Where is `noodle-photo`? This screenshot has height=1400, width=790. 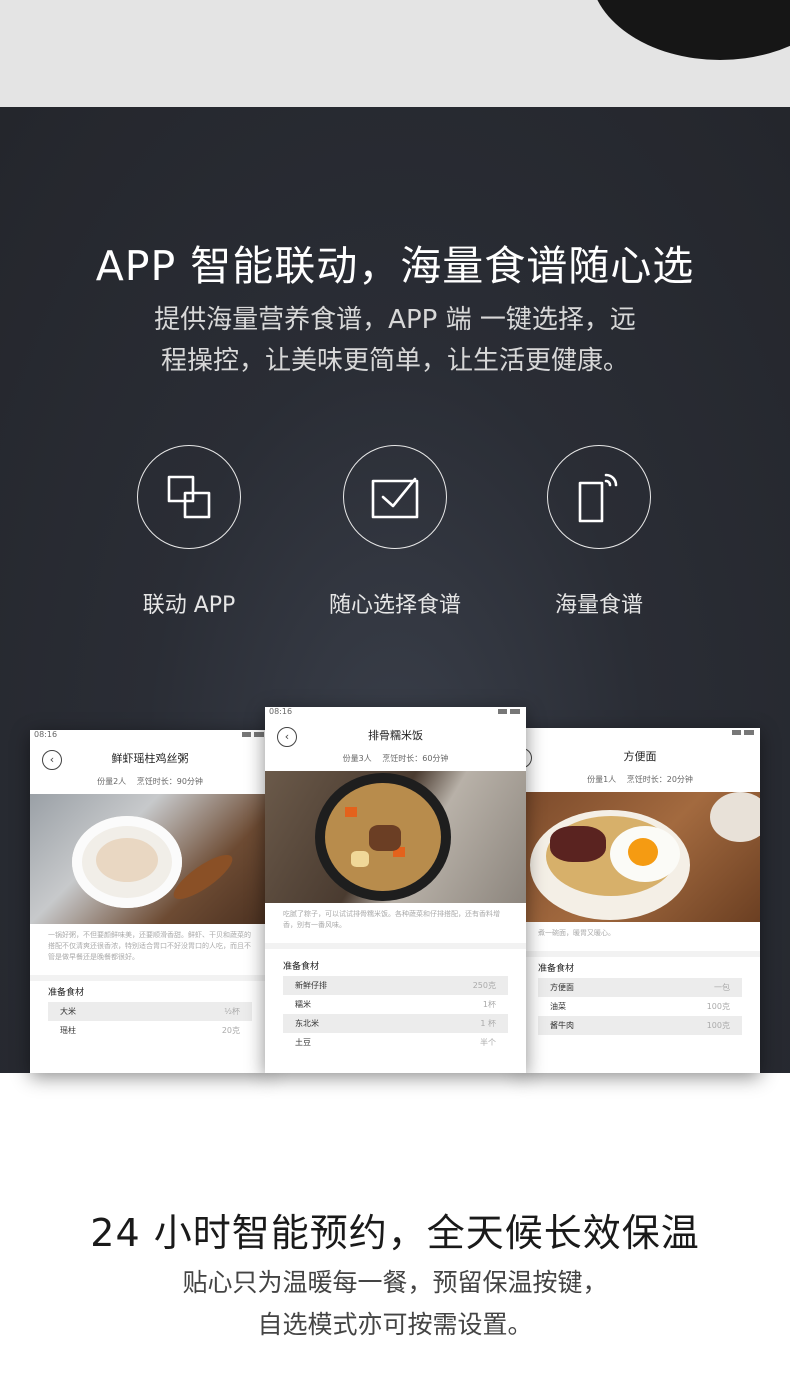 noodle-photo is located at coordinates (640, 857).